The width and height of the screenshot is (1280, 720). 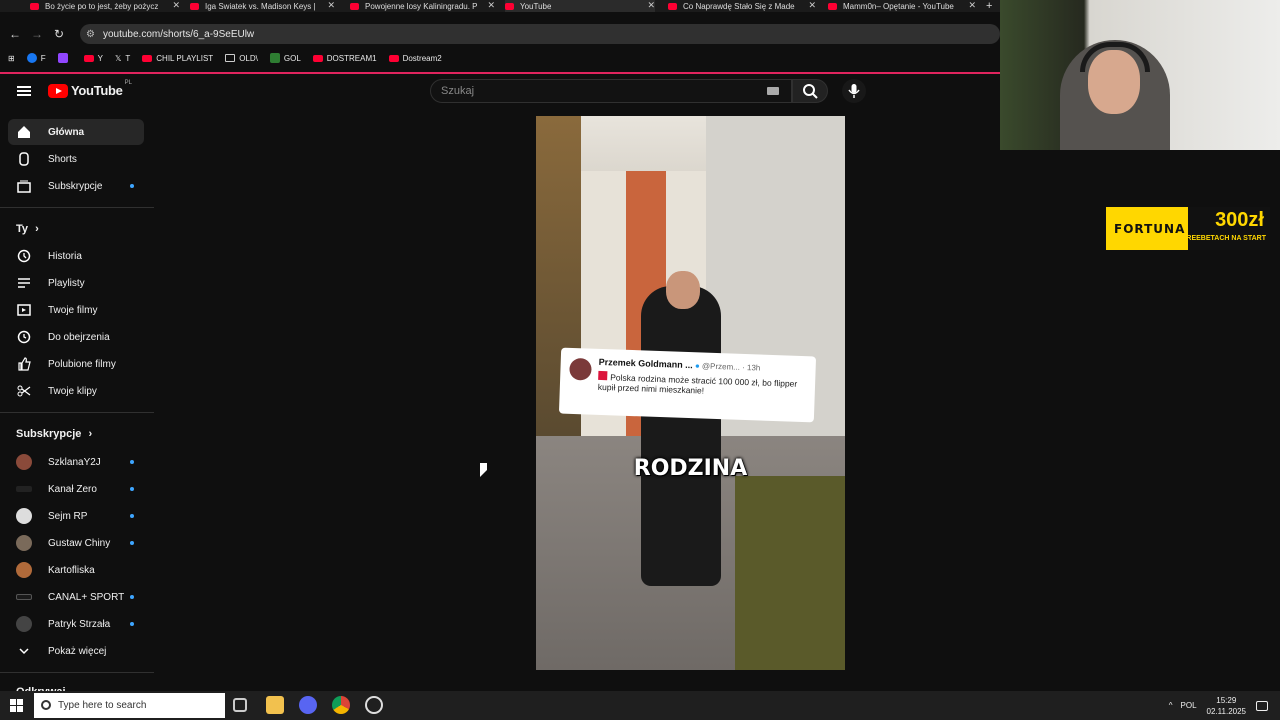 What do you see at coordinates (274, 58) in the screenshot?
I see `gol-icon` at bounding box center [274, 58].